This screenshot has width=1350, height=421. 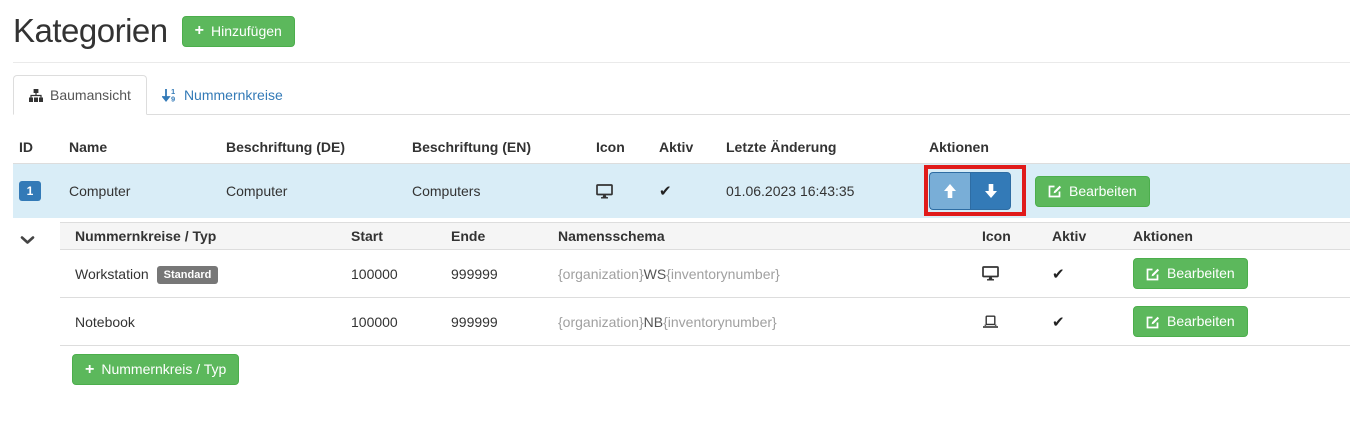 I want to click on col-letzte-aenderung: Letzte Änderung, so click(x=819, y=147).